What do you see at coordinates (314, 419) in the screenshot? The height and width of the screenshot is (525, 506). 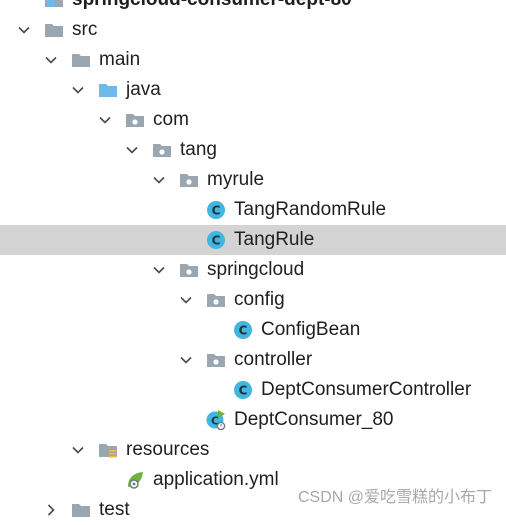 I see `tree-item-label: DeptConsumer_80` at bounding box center [314, 419].